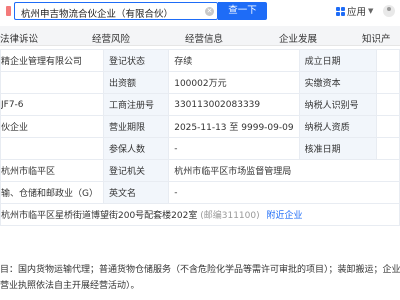  I want to click on english-value: -, so click(284, 192).